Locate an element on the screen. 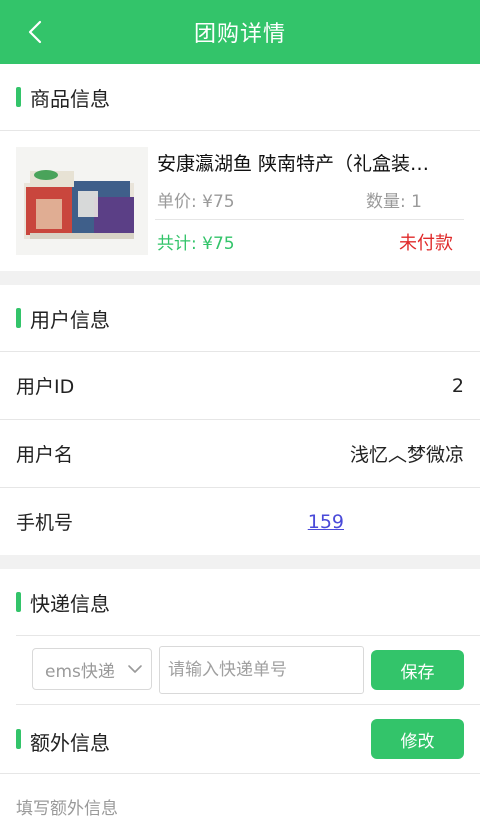 This screenshot has width=480, height=831. top-nav-bar: 团购详情 is located at coordinates (240, 32).